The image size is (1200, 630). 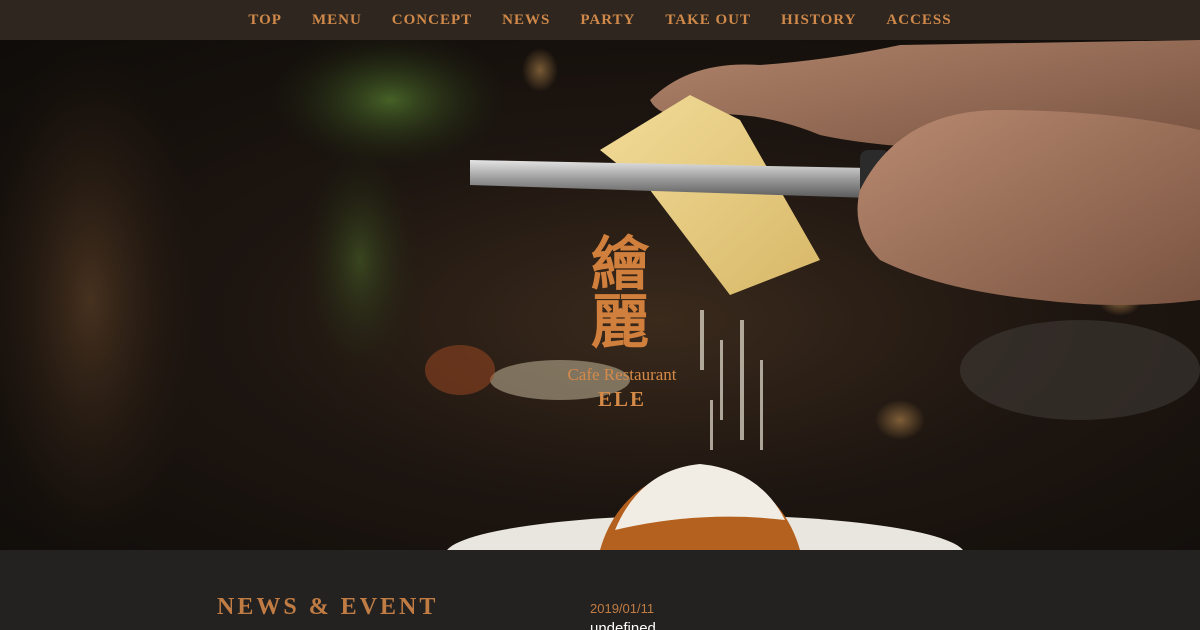 I want to click on news-item-title: undefined, so click(x=623, y=625).